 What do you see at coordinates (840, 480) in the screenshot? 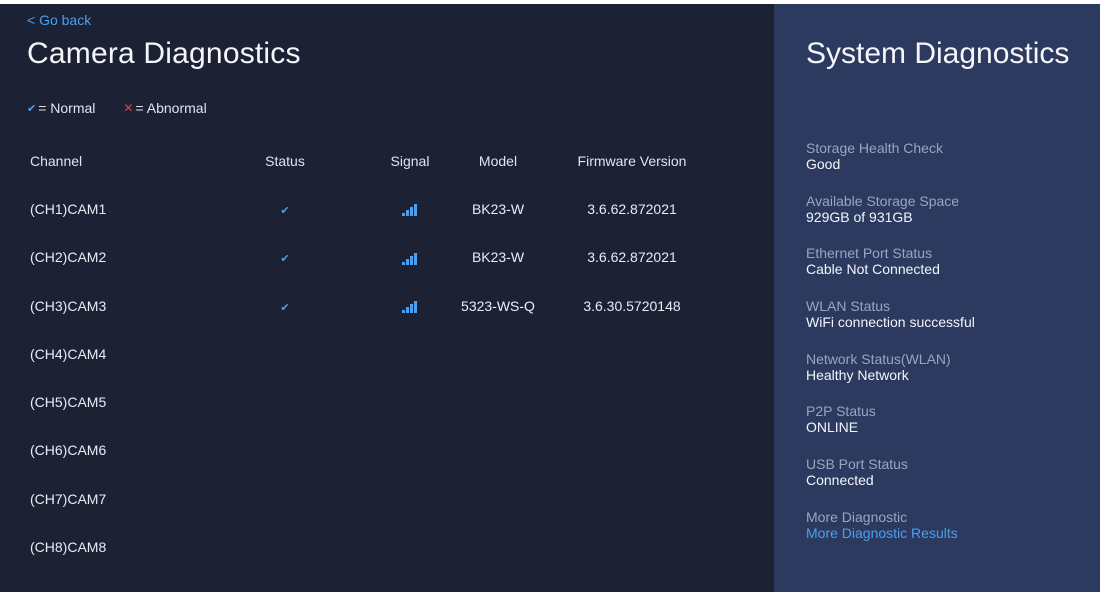
I see `system-status-value: Connected` at bounding box center [840, 480].